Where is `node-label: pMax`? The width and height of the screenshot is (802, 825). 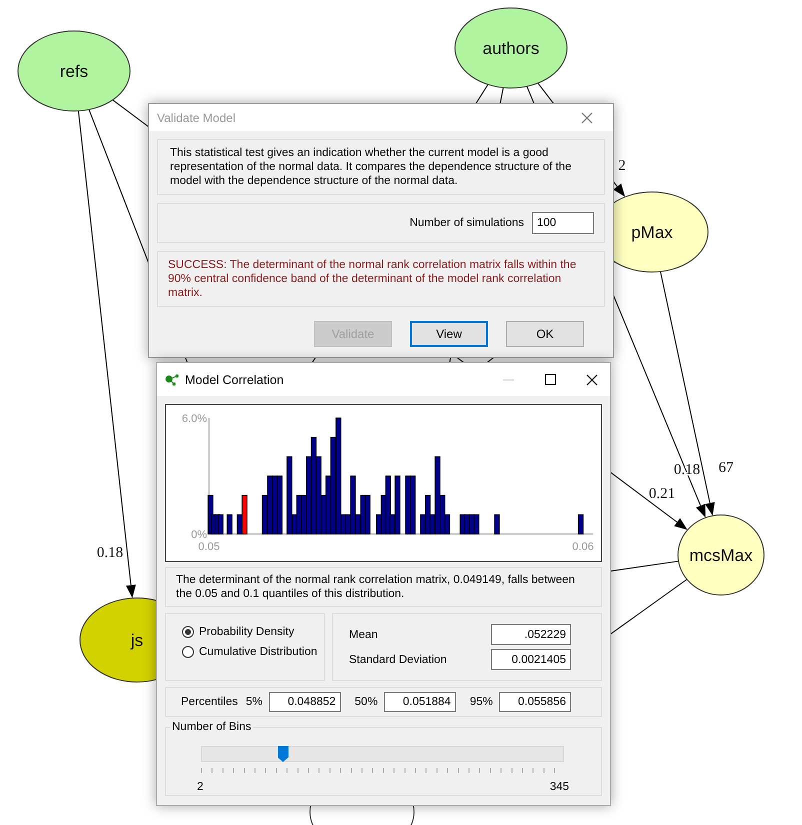 node-label: pMax is located at coordinates (652, 232).